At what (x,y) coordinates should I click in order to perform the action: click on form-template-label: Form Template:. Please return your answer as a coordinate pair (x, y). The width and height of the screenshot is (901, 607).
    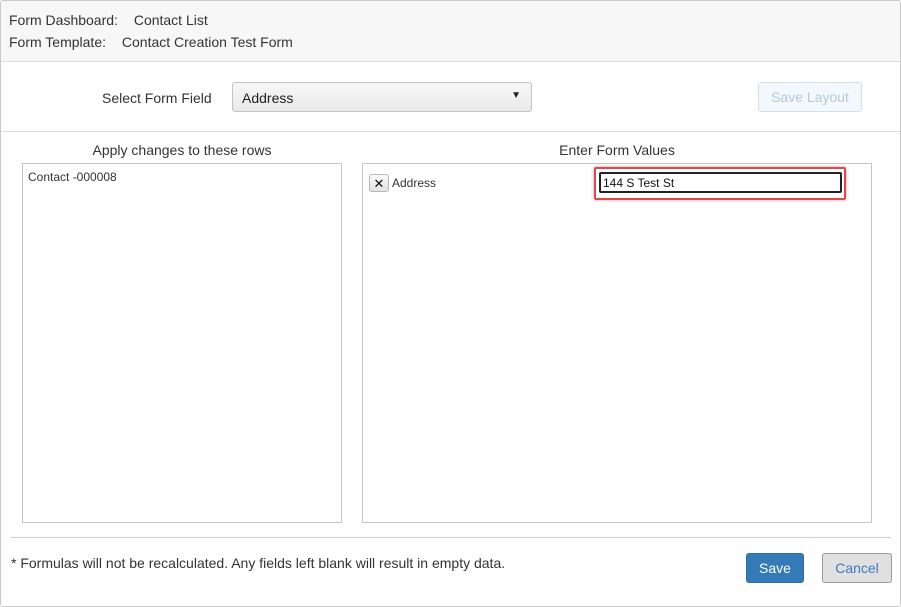
    Looking at the image, I should click on (57, 42).